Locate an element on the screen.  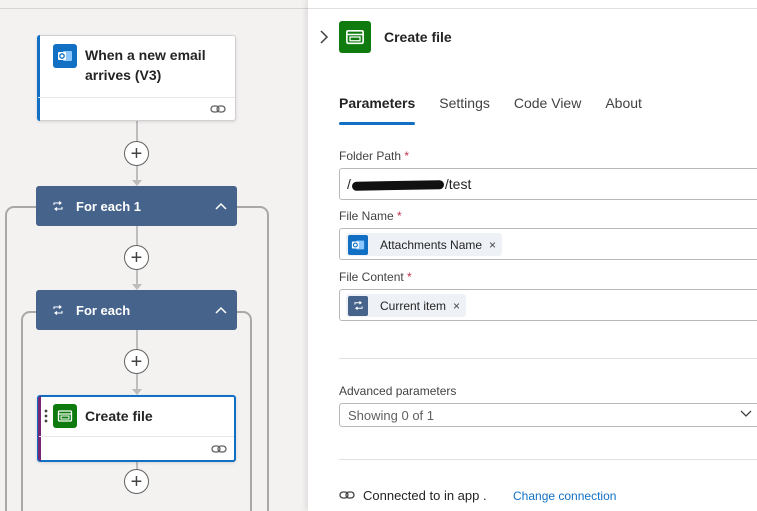
for-each-title: For each is located at coordinates (103, 310).